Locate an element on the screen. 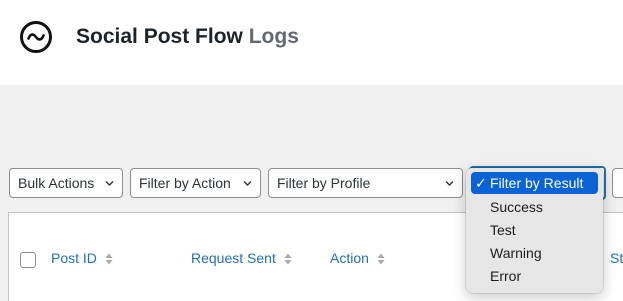 Image resolution: width=623 pixels, height=301 pixels. filter-by-profile-label: Filter by Profile is located at coordinates (324, 183).